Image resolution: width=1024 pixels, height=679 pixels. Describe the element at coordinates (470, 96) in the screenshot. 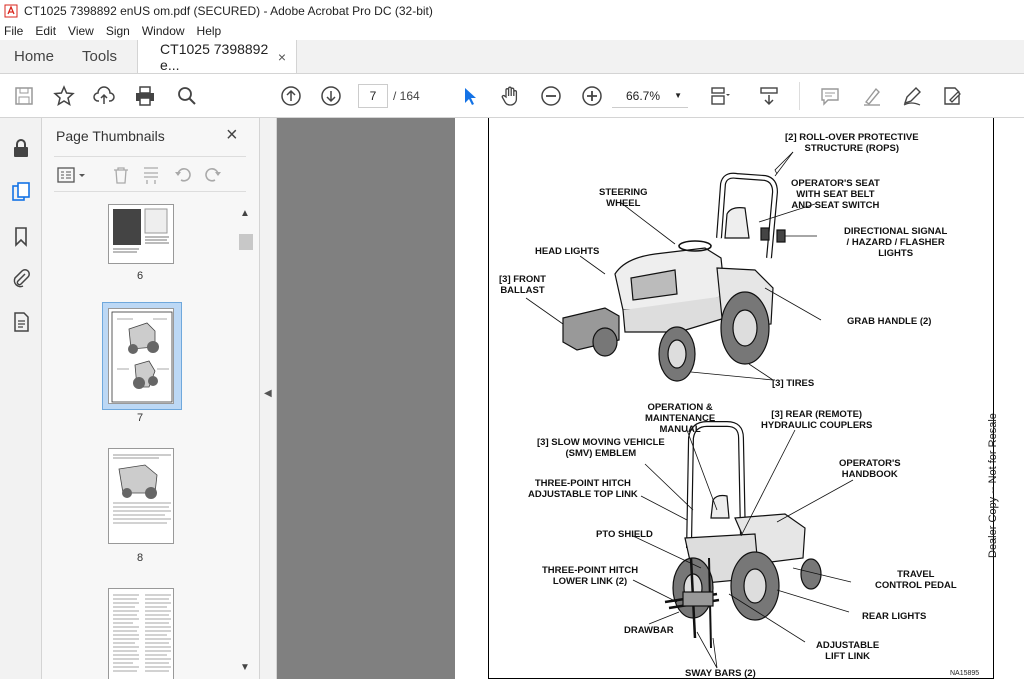

I see `select-cursor-icon` at that location.